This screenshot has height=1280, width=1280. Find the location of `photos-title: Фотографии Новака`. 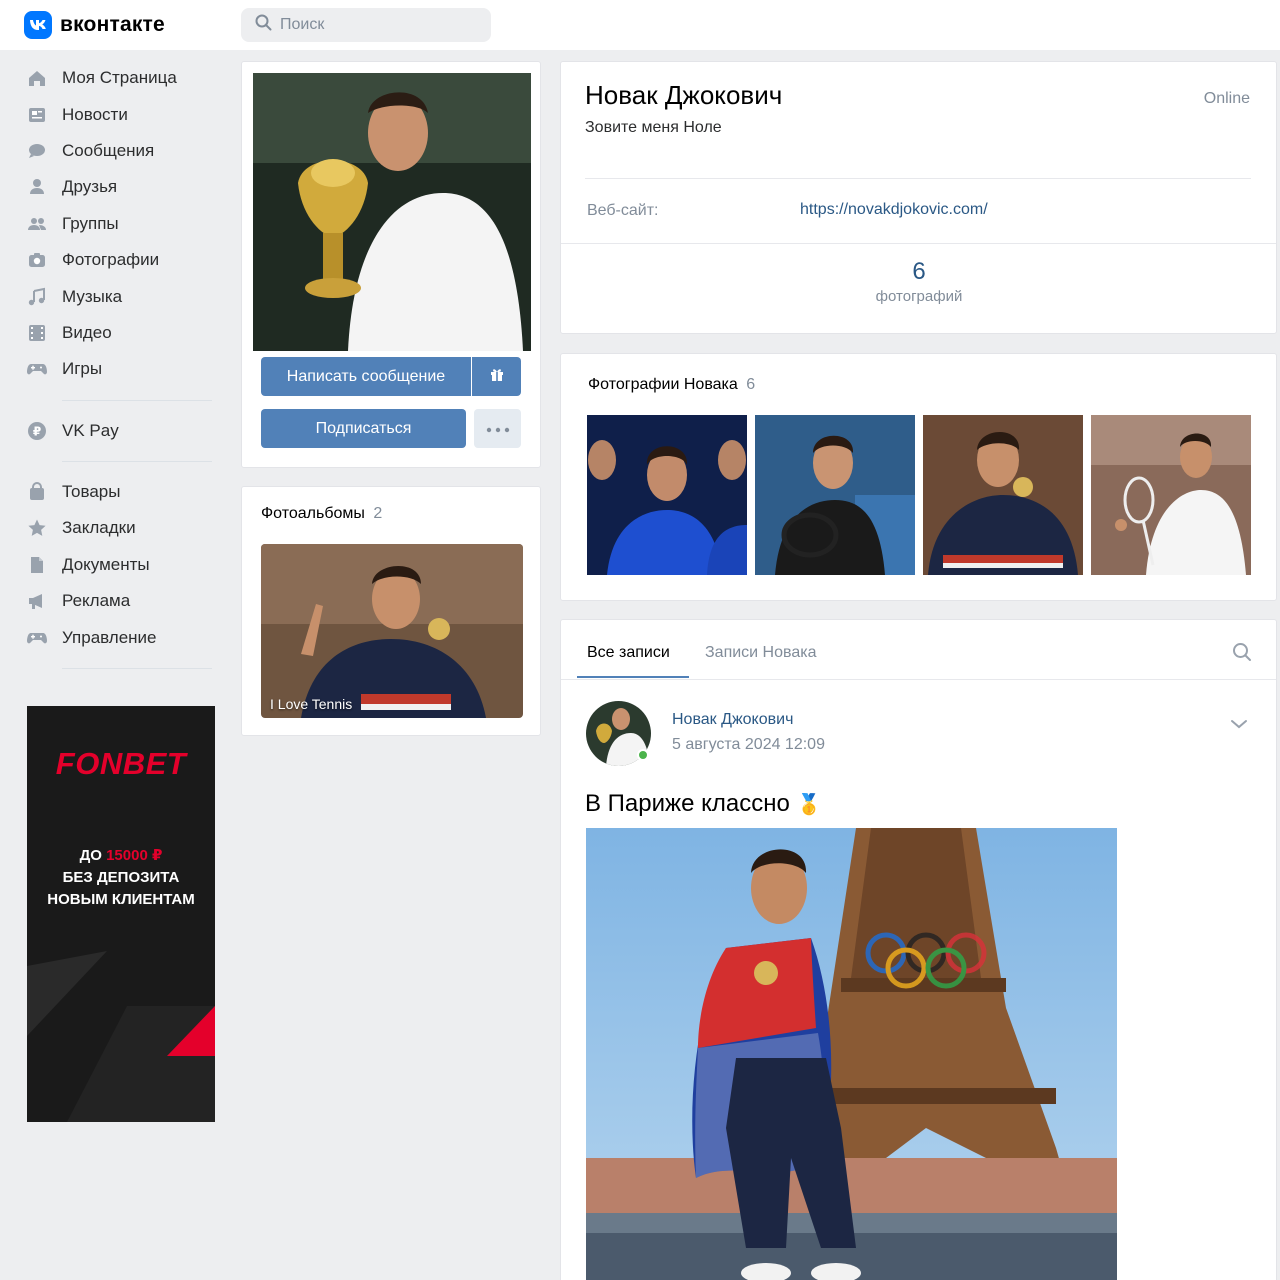

photos-title: Фотографии Новака is located at coordinates (663, 384).